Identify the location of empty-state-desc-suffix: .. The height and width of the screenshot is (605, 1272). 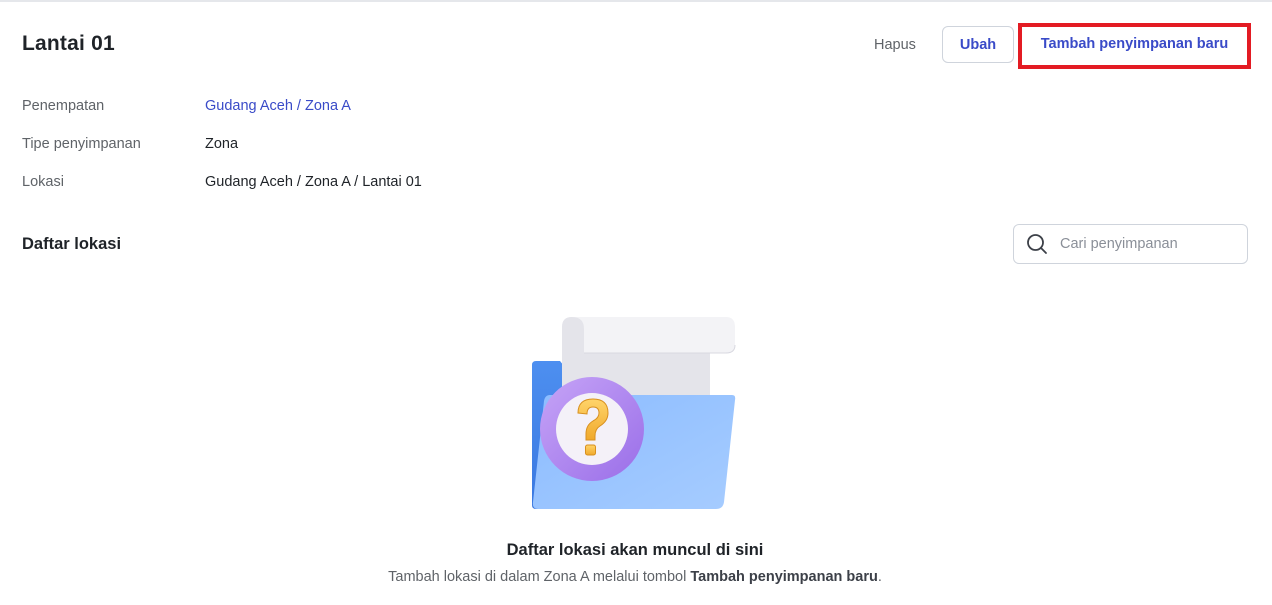
(879, 577).